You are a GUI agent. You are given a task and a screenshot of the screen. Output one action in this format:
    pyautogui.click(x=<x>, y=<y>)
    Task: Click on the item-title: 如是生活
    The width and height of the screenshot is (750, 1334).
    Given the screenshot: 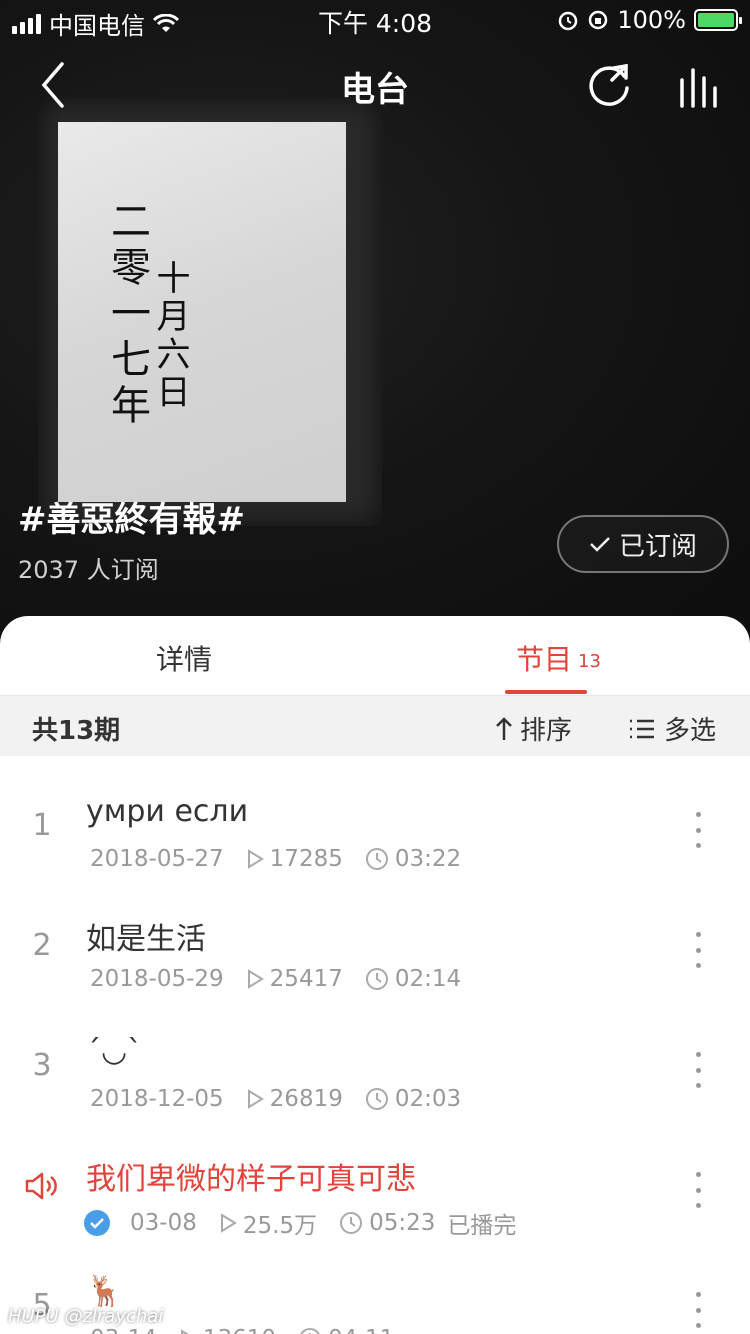 What is the action you would take?
    pyautogui.click(x=146, y=939)
    